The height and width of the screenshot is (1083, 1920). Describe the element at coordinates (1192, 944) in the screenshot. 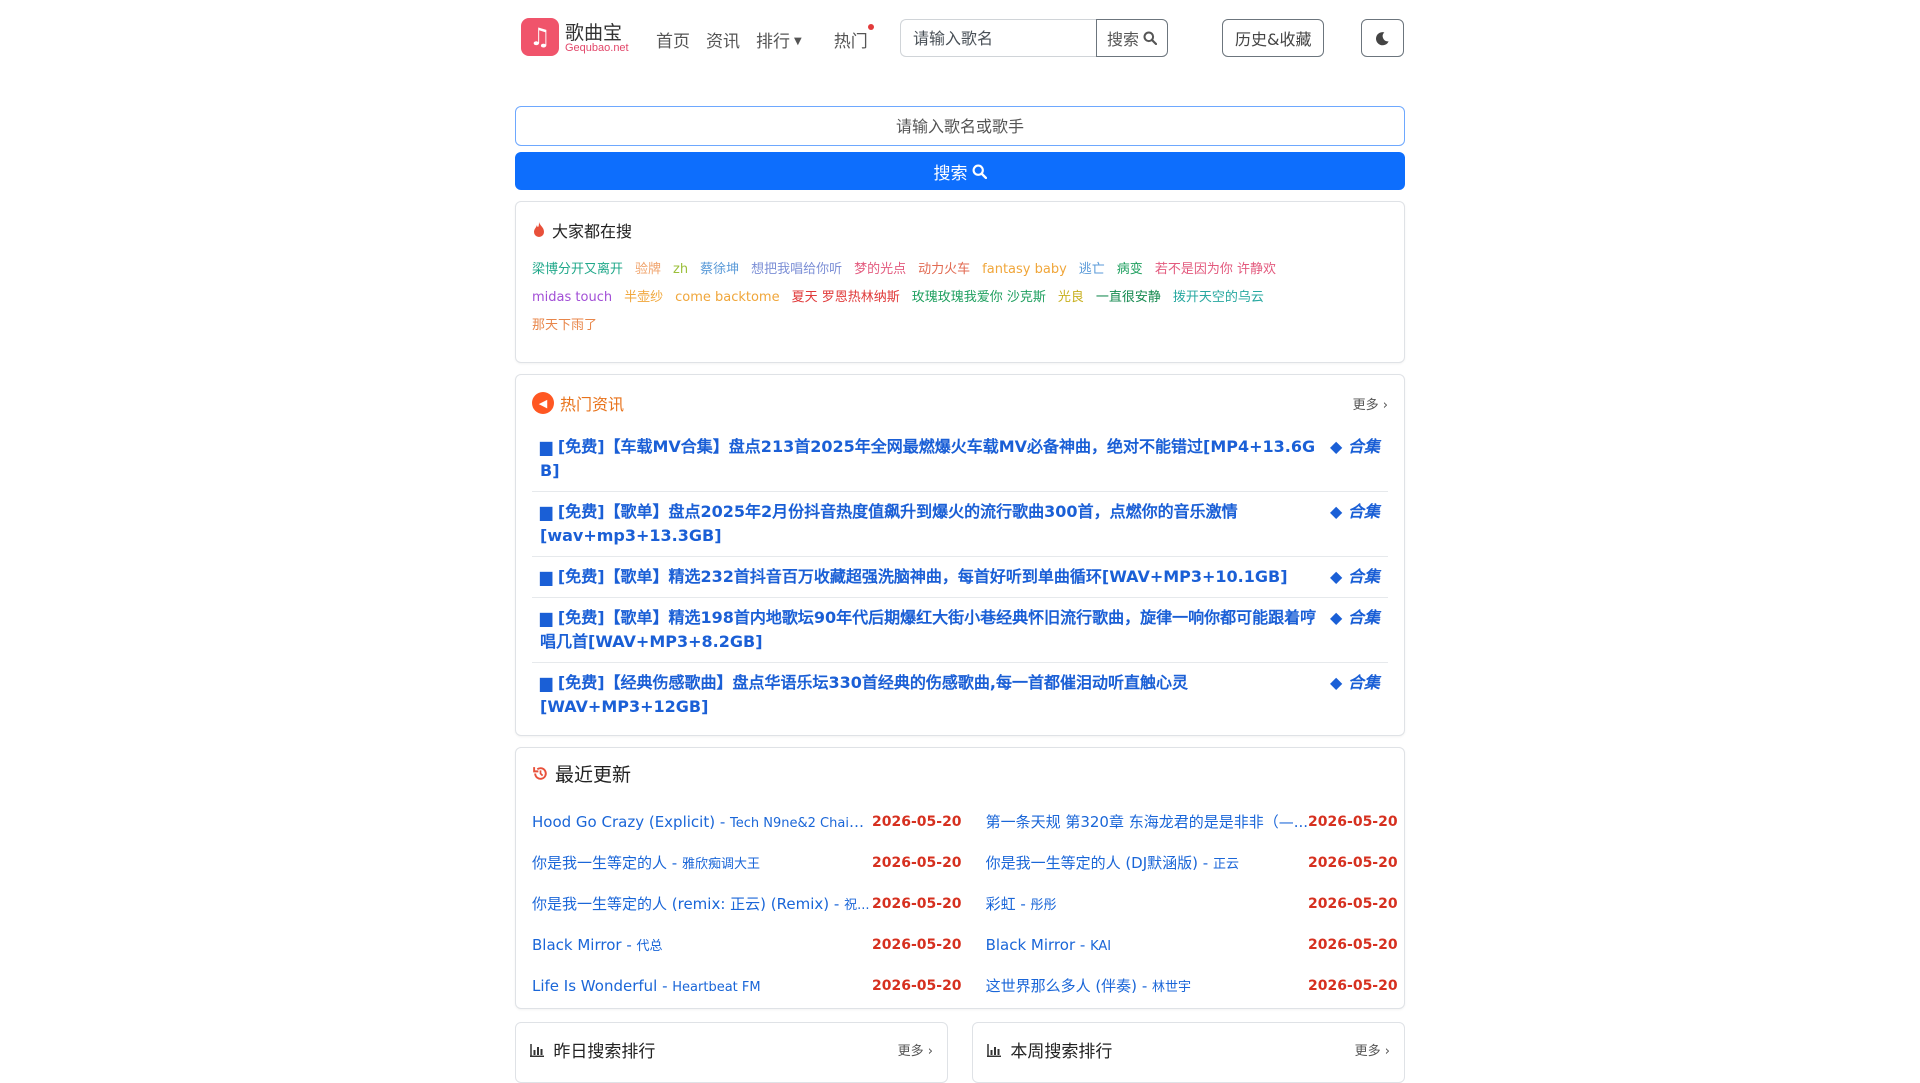

I see `recent-song-row: Black Mirror - KAI 2026-05-20` at that location.